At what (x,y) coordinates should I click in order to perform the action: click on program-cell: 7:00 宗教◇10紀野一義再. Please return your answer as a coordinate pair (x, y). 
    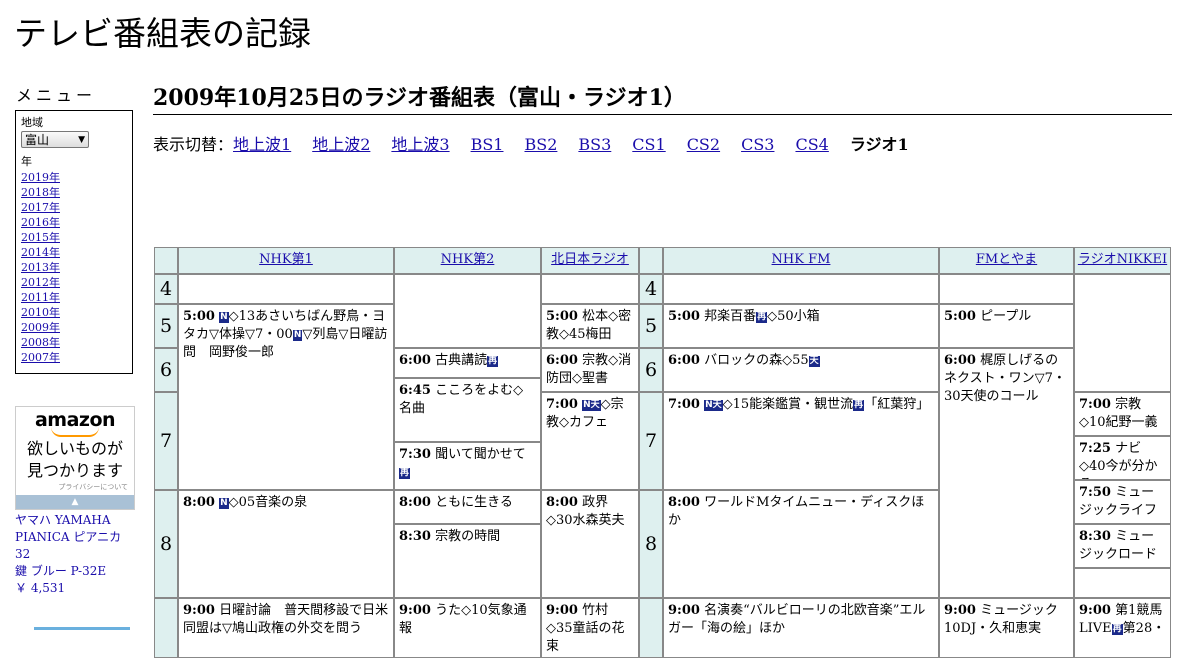
    Looking at the image, I should click on (1122, 414).